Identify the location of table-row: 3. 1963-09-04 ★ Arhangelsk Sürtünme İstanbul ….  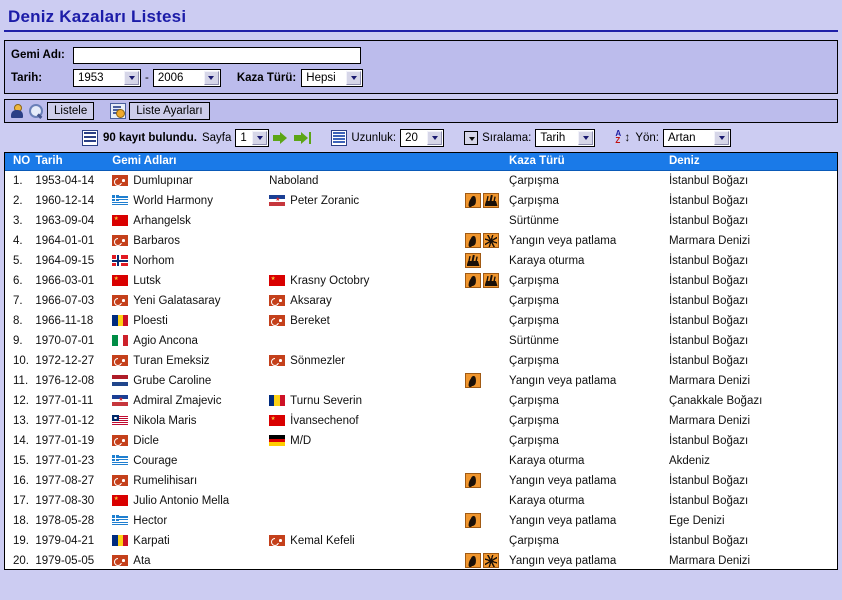
(421, 220).